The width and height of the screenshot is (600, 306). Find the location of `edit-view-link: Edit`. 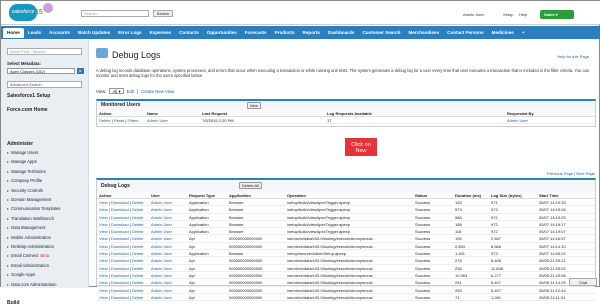

edit-view-link: Edit is located at coordinates (130, 91).